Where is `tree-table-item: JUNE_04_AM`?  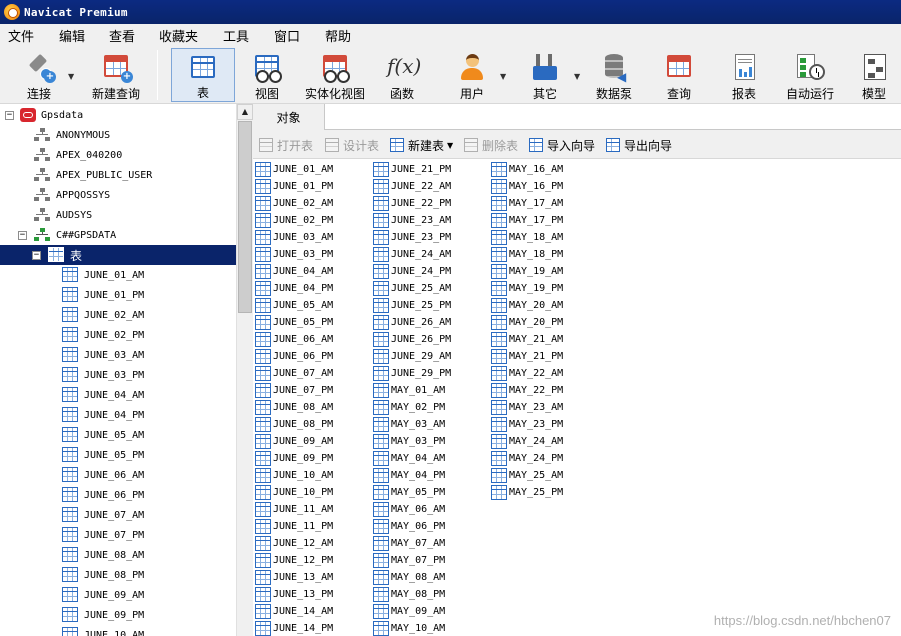
tree-table-item: JUNE_04_AM is located at coordinates (118, 395).